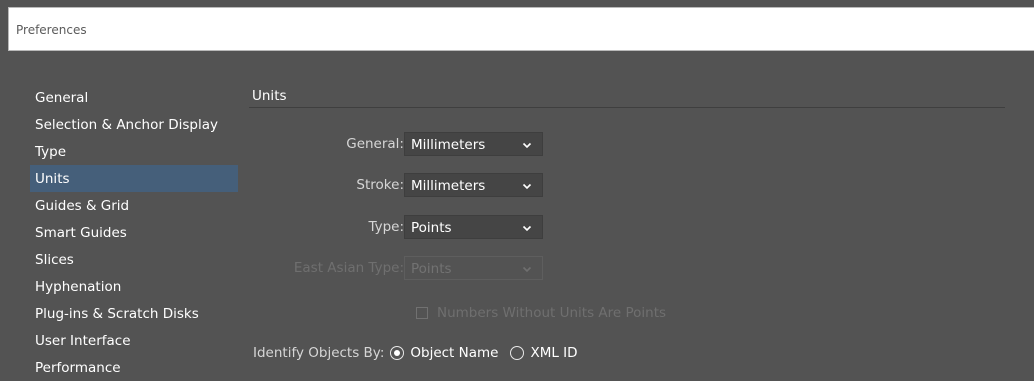 Image resolution: width=1034 pixels, height=381 pixels. I want to click on general-units-value: Millimeters, so click(448, 145).